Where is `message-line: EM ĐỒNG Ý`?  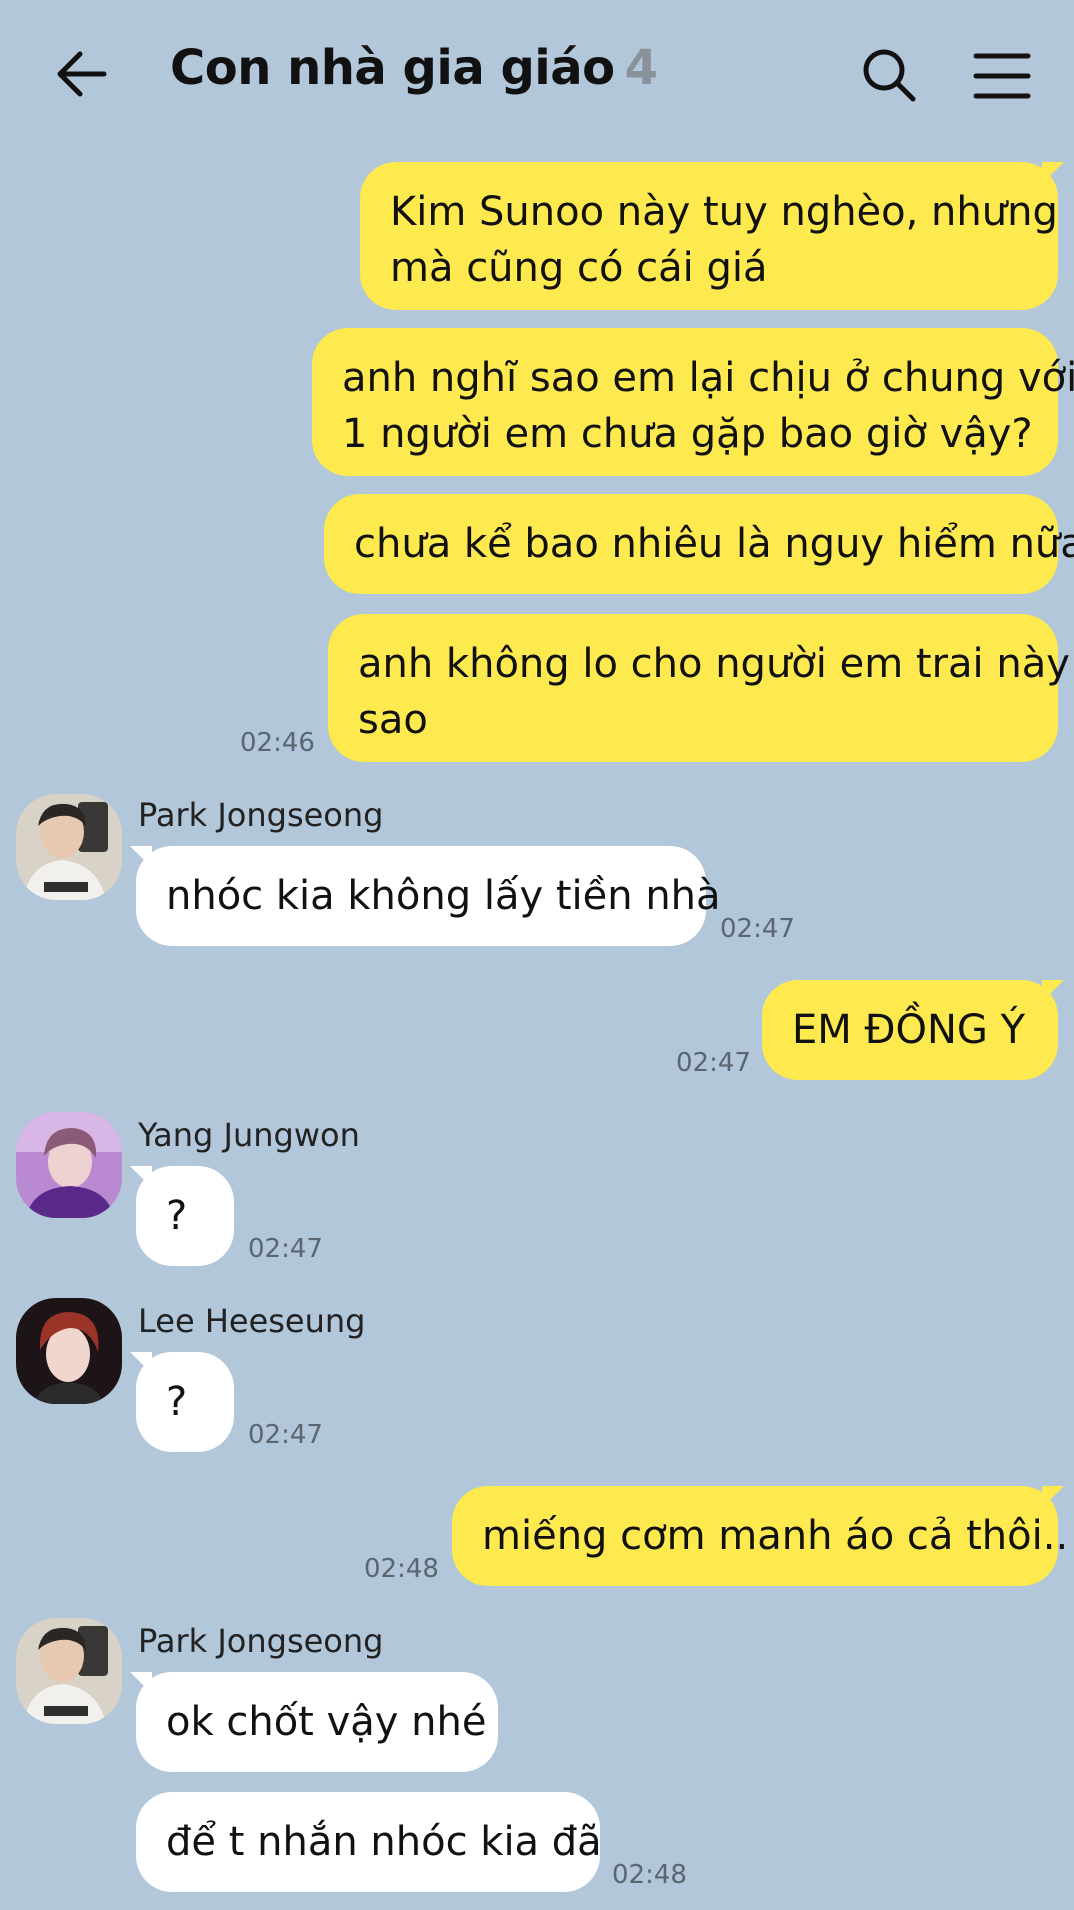 message-line: EM ĐỒNG Ý is located at coordinates (909, 1030).